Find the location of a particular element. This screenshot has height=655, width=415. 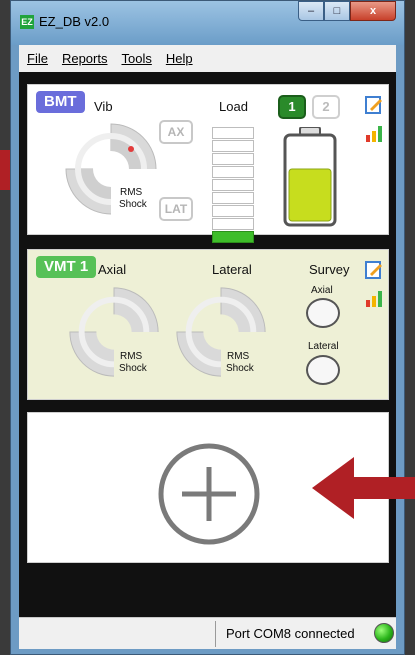

load-meter is located at coordinates (233, 185).